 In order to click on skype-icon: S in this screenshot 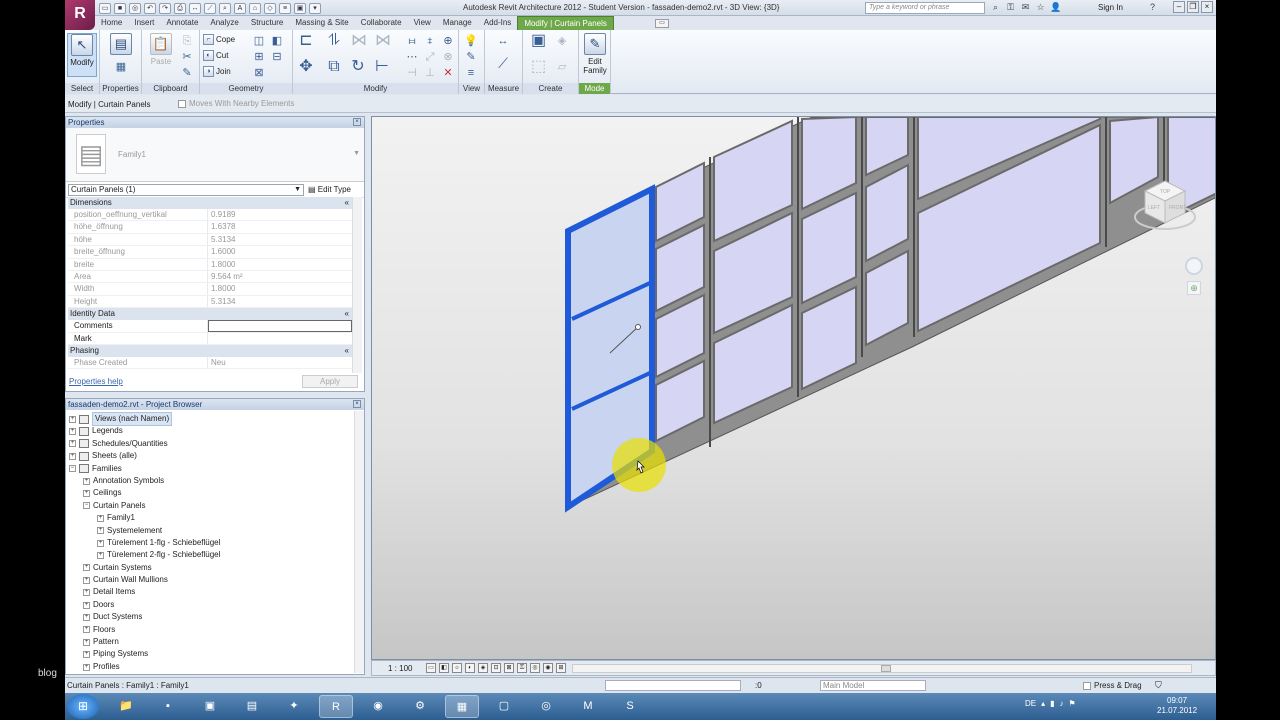, I will do `click(630, 706)`.